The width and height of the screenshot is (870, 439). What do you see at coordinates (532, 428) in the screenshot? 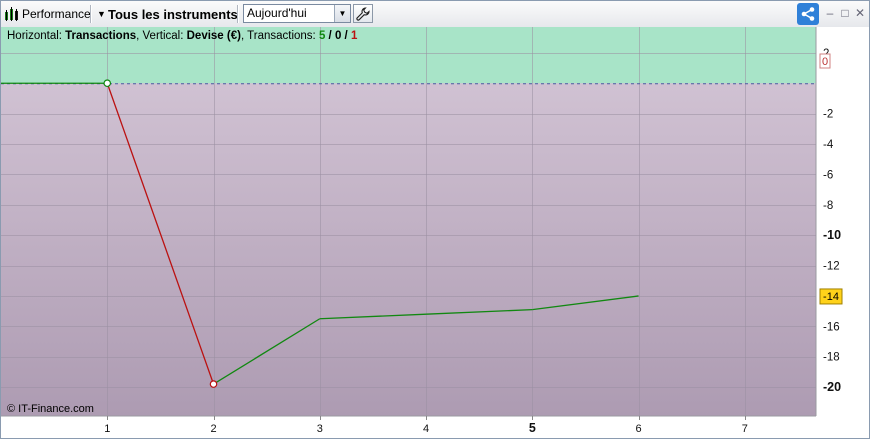
I see `x-tick-label: 5` at bounding box center [532, 428].